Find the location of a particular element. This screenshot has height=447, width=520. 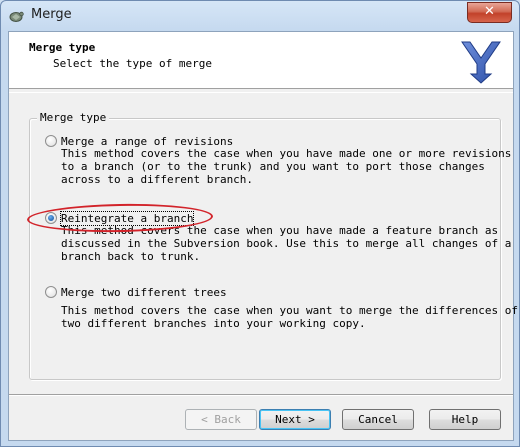

close-icon: ✕ is located at coordinates (489, 11).